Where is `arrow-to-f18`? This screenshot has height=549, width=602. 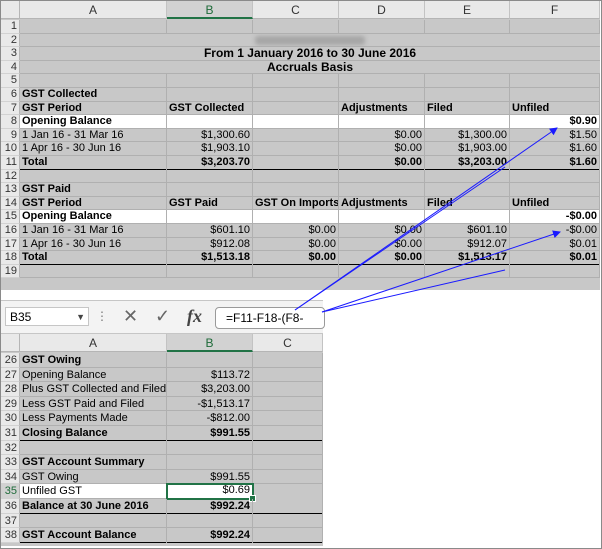 arrow-to-f18 is located at coordinates (413, 291).